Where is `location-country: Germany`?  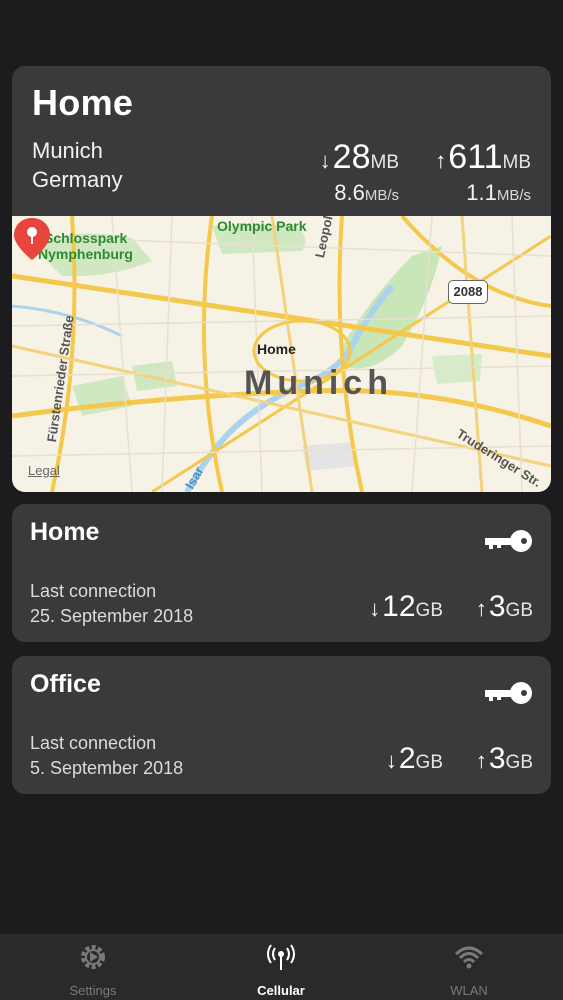
location-country: Germany is located at coordinates (77, 179).